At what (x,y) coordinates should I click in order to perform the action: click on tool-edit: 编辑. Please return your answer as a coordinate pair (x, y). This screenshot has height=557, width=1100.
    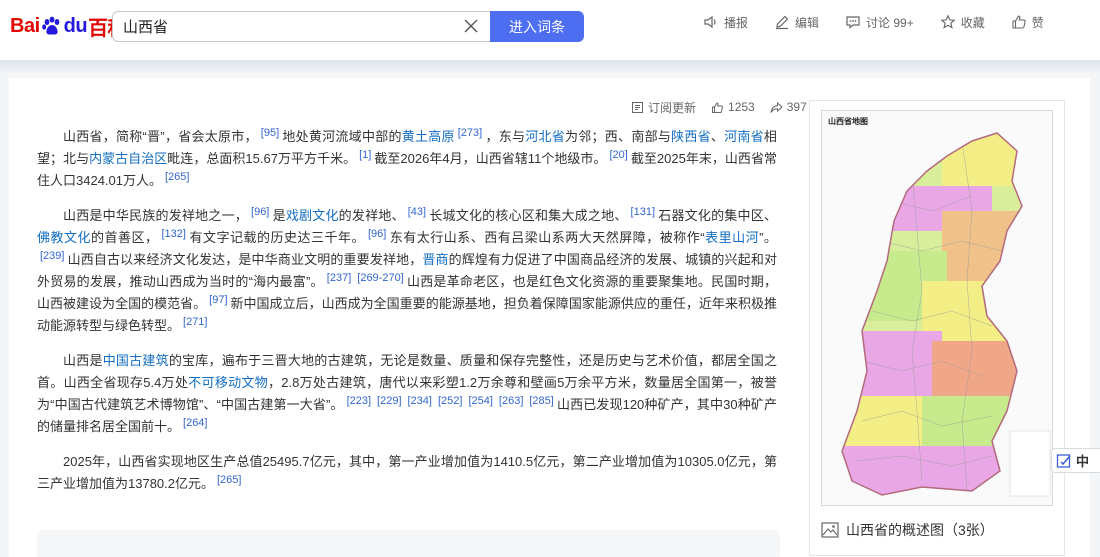
    Looking at the image, I should click on (796, 22).